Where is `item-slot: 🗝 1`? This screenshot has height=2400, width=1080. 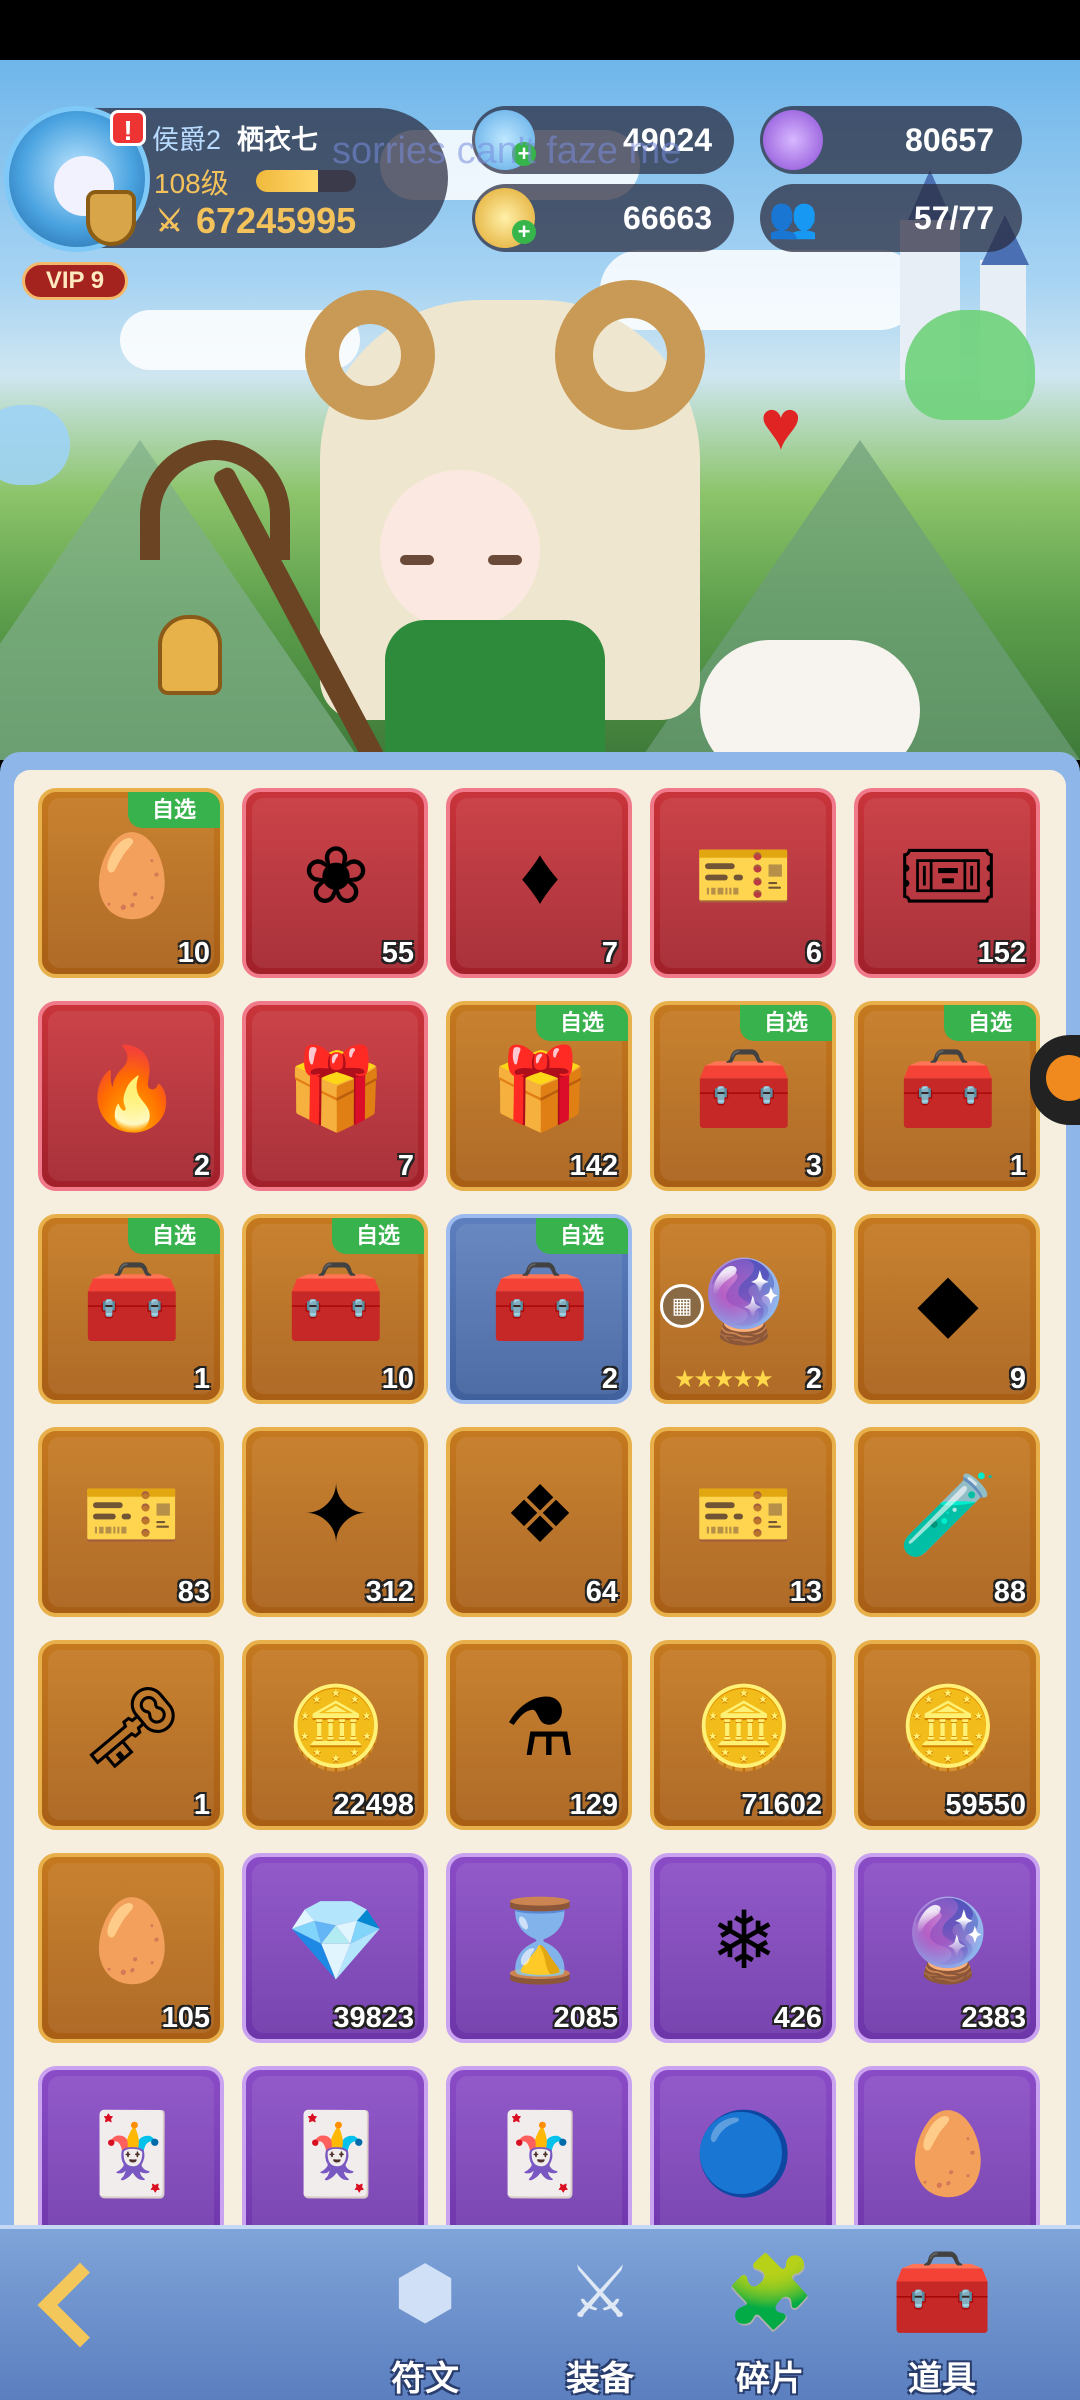 item-slot: 🗝 1 is located at coordinates (131, 1735).